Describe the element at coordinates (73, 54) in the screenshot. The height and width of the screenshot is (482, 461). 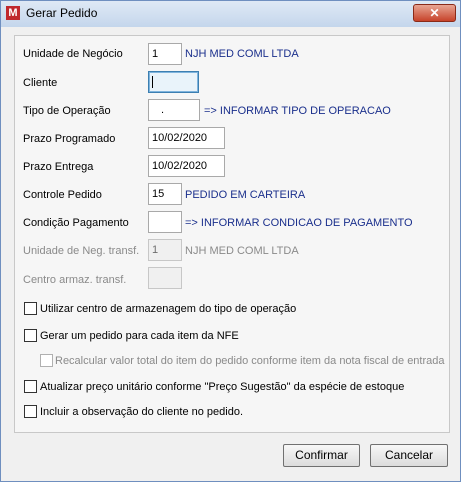
I see `business-unit-label: Unidade de Negócio` at that location.